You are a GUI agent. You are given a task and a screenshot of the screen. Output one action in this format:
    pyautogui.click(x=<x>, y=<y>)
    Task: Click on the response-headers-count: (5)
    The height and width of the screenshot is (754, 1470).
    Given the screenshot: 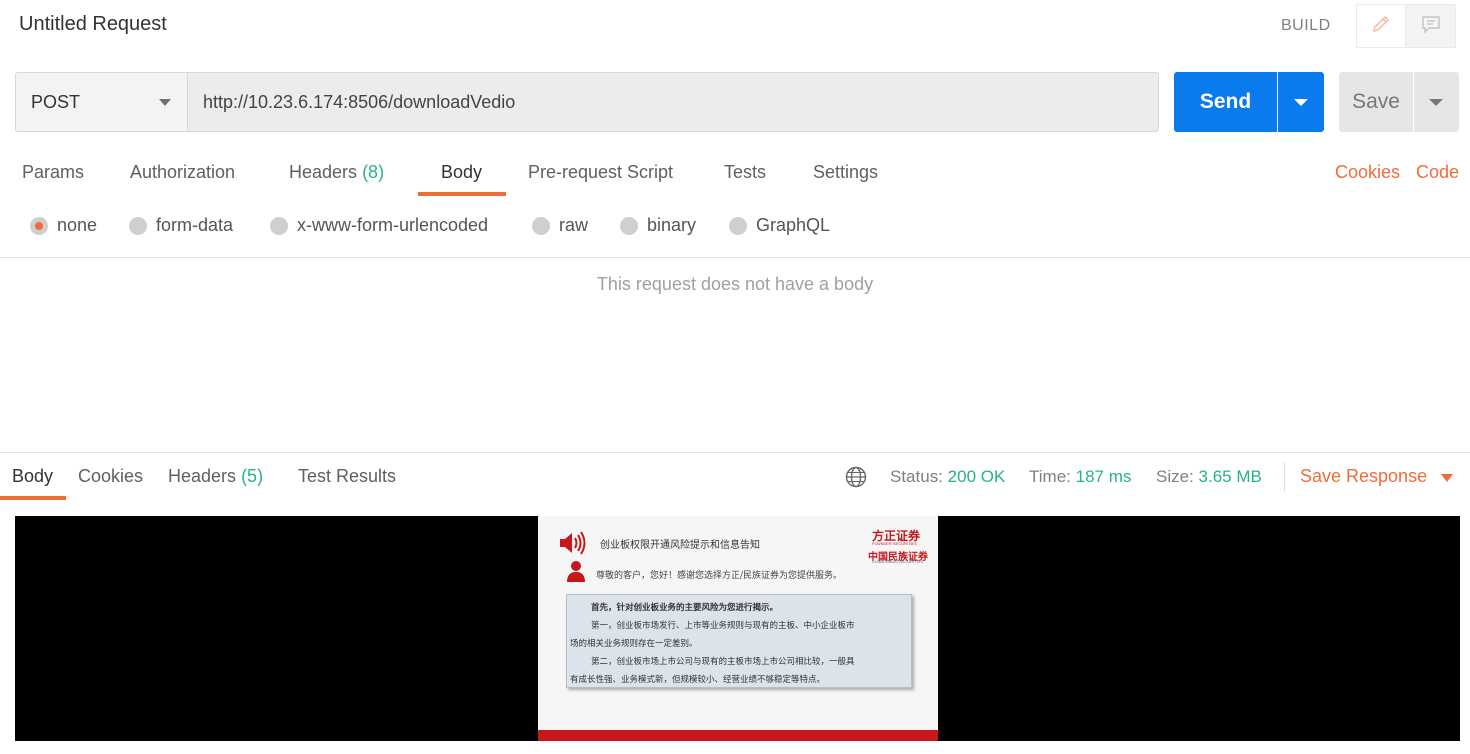 What is the action you would take?
    pyautogui.click(x=252, y=476)
    